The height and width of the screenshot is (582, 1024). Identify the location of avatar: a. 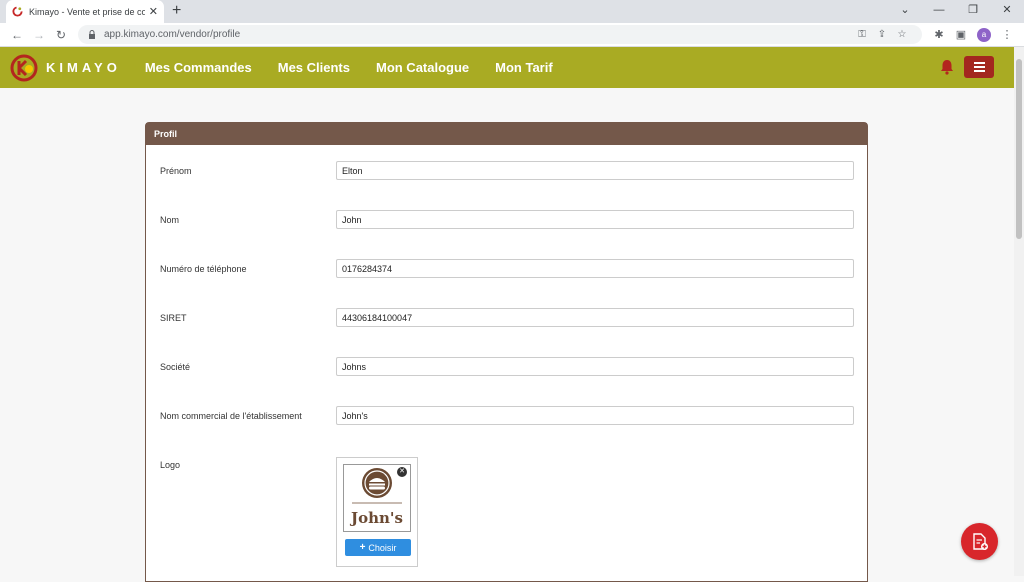
(984, 34).